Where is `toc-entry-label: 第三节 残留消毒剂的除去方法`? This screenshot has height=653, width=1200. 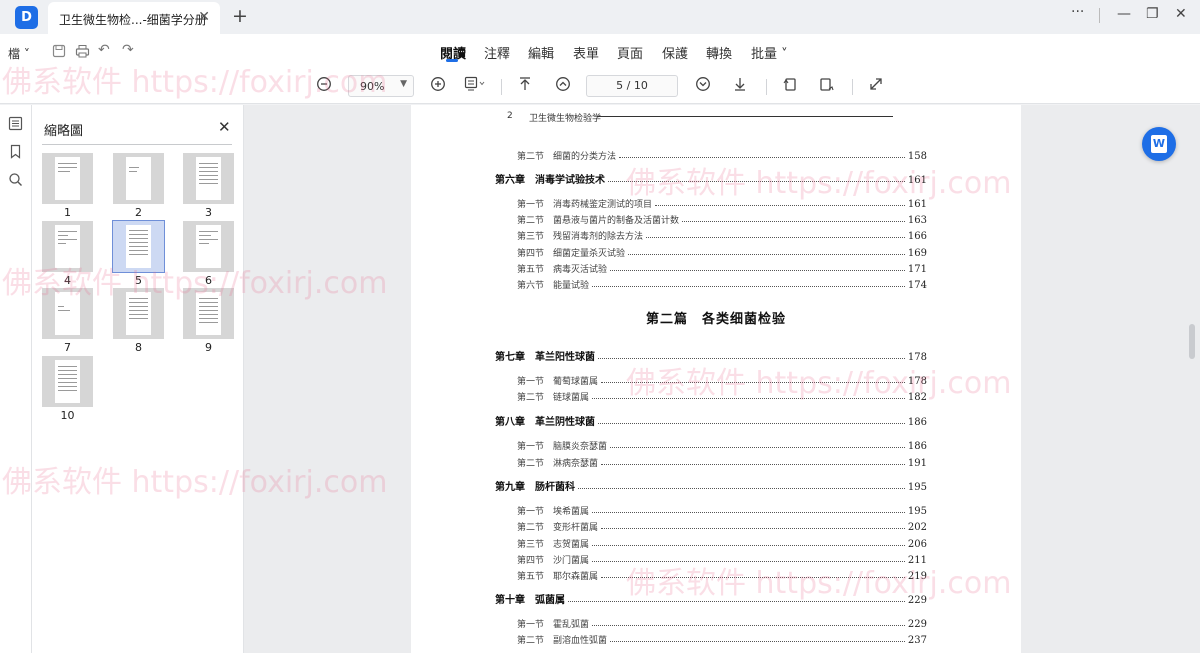
toc-entry-label: 第三节 残留消毒剂的除去方法 is located at coordinates (580, 237).